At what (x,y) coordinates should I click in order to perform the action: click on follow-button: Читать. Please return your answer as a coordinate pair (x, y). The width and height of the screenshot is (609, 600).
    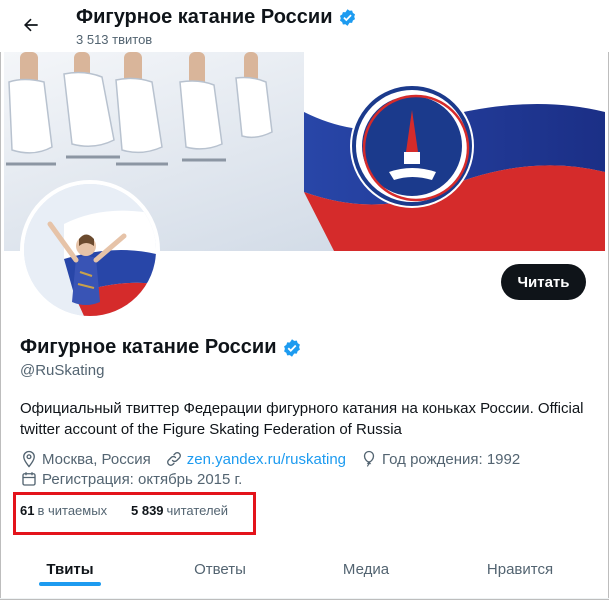
    Looking at the image, I should click on (543, 282).